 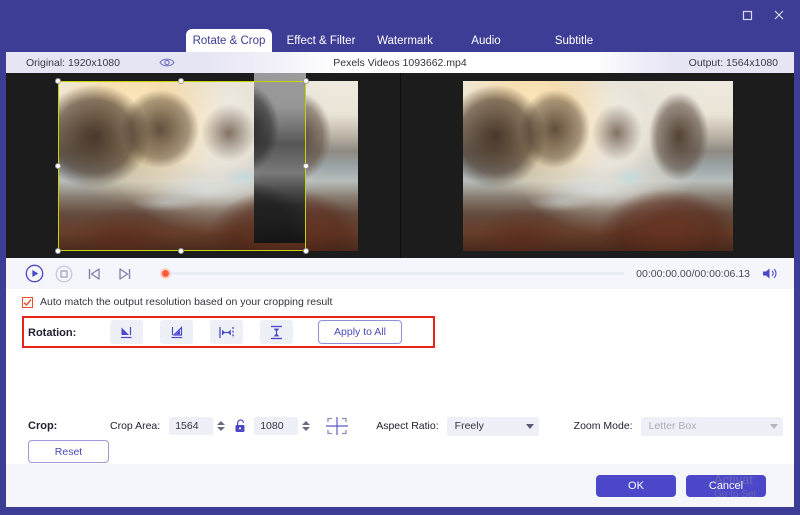 I want to click on output-info: Output: 1564x1080, so click(x=694, y=62).